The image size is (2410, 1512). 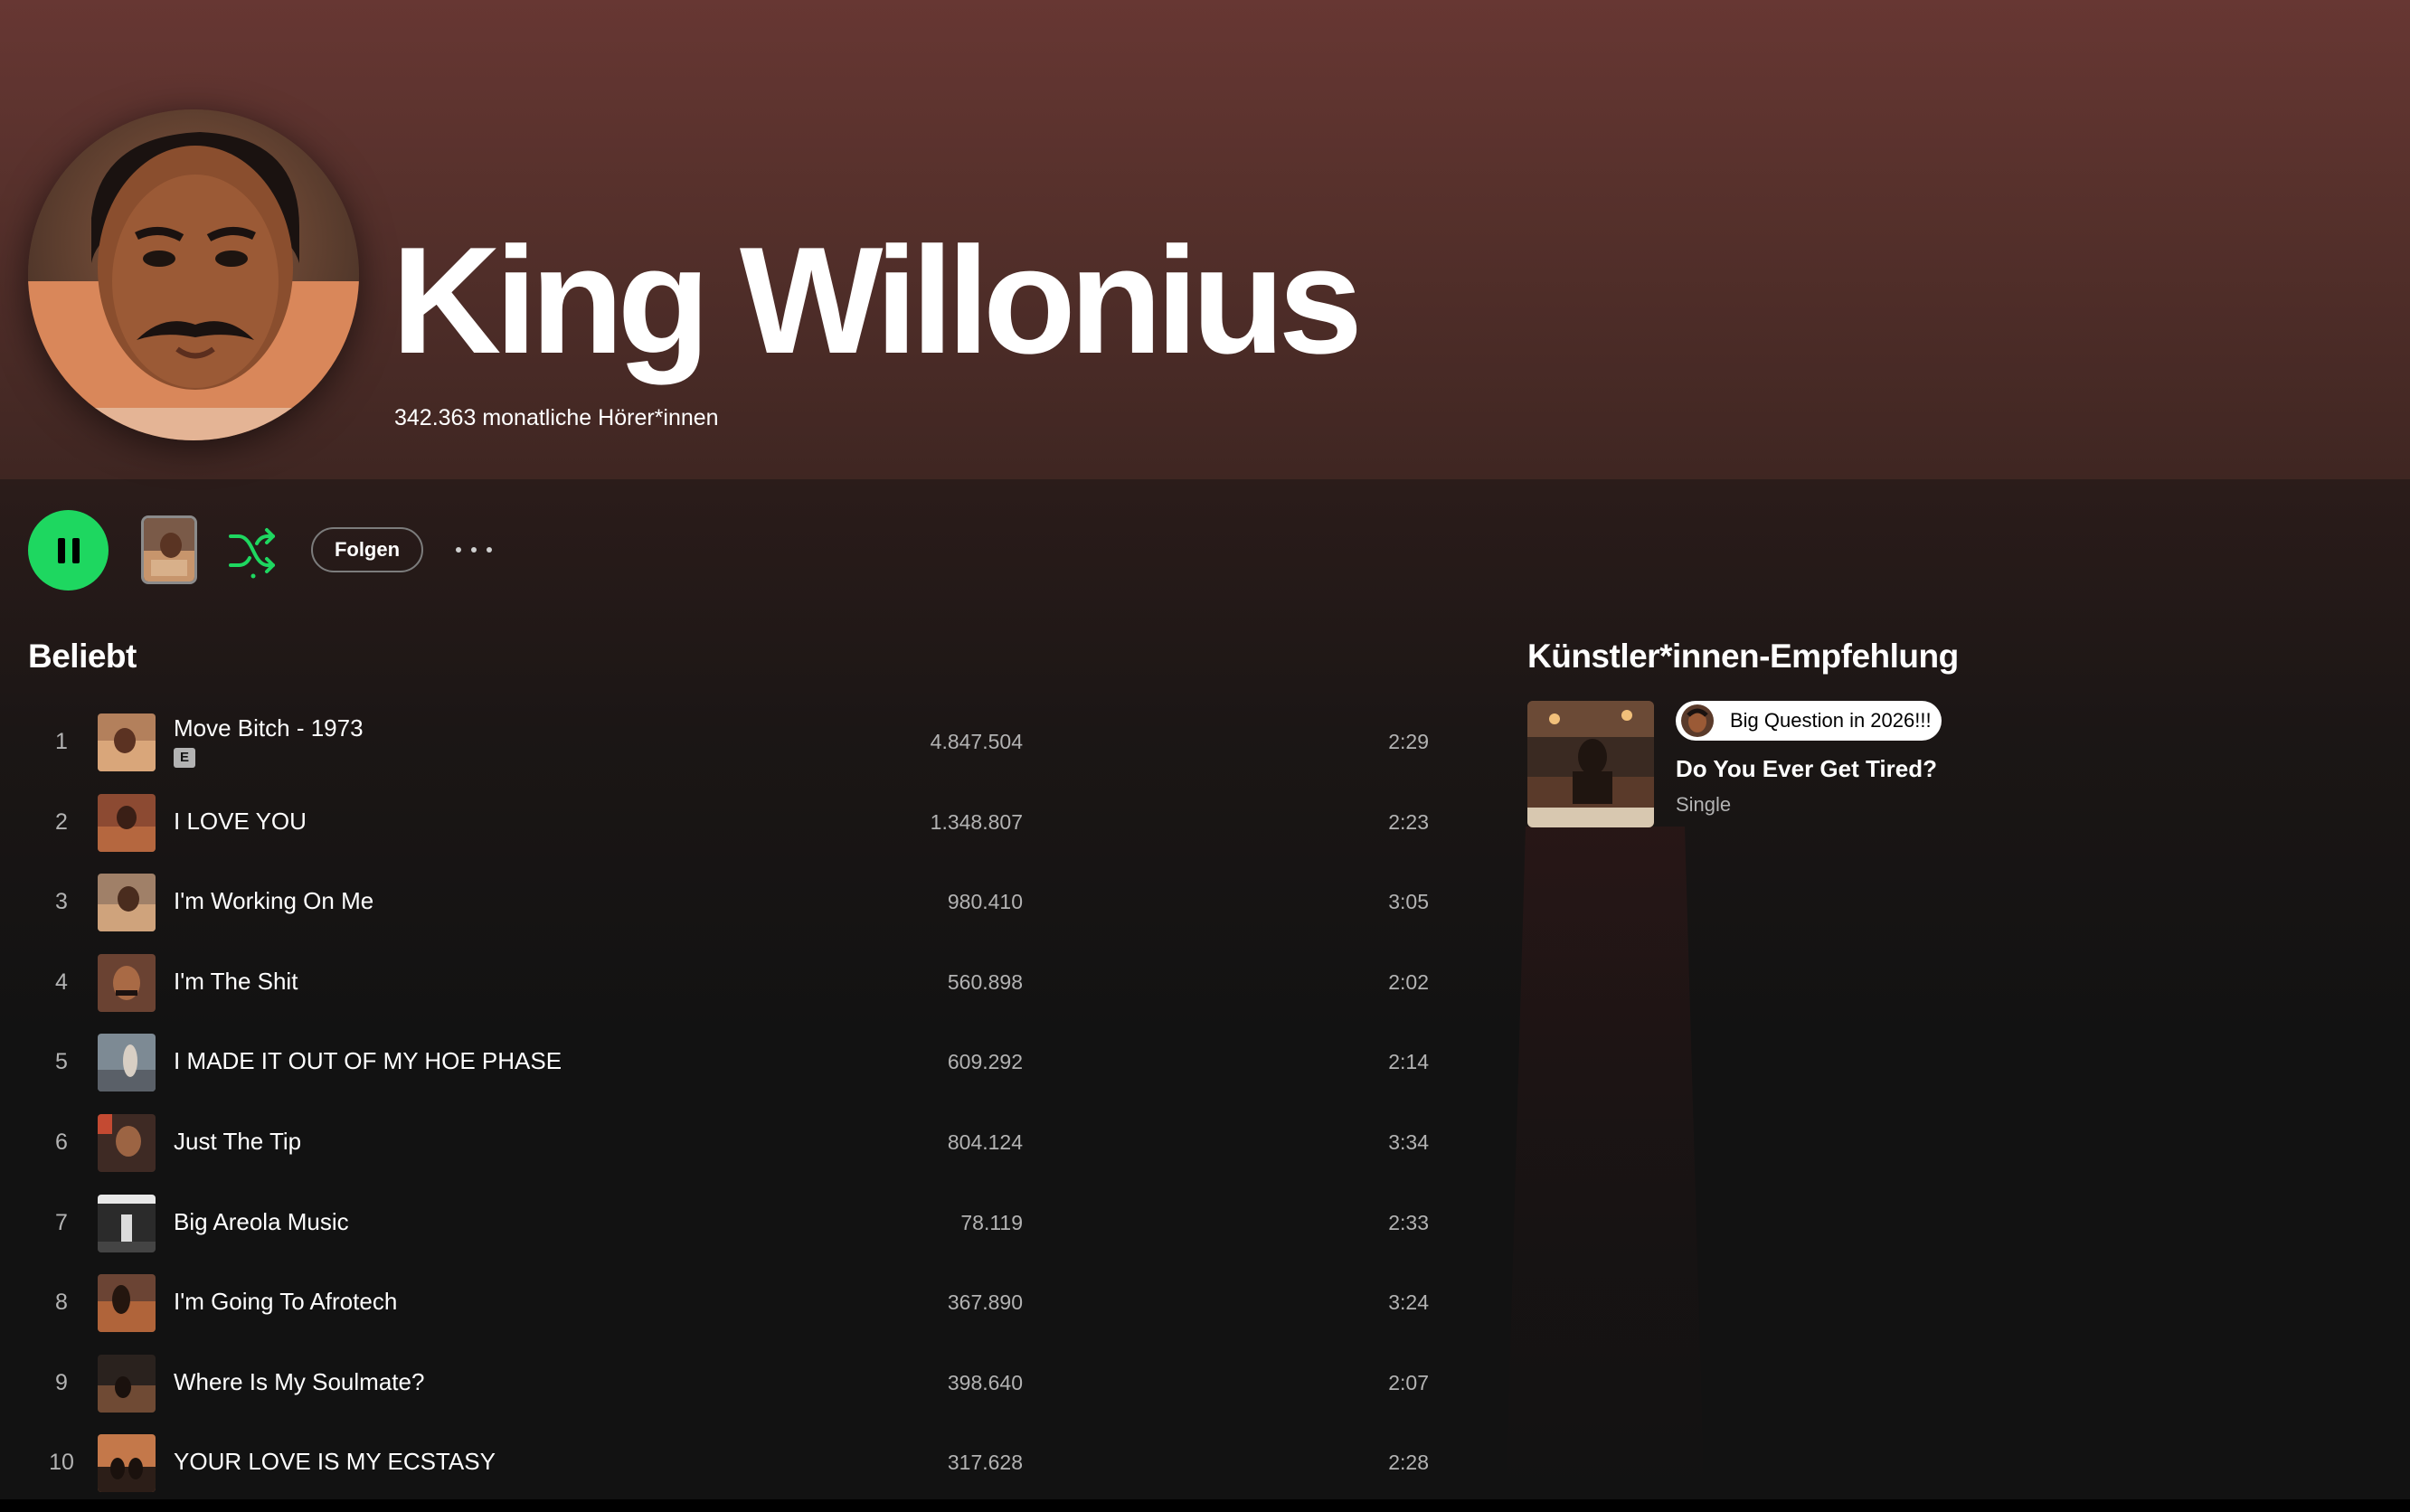 What do you see at coordinates (985, 1062) in the screenshot?
I see `track-plays: 609.292` at bounding box center [985, 1062].